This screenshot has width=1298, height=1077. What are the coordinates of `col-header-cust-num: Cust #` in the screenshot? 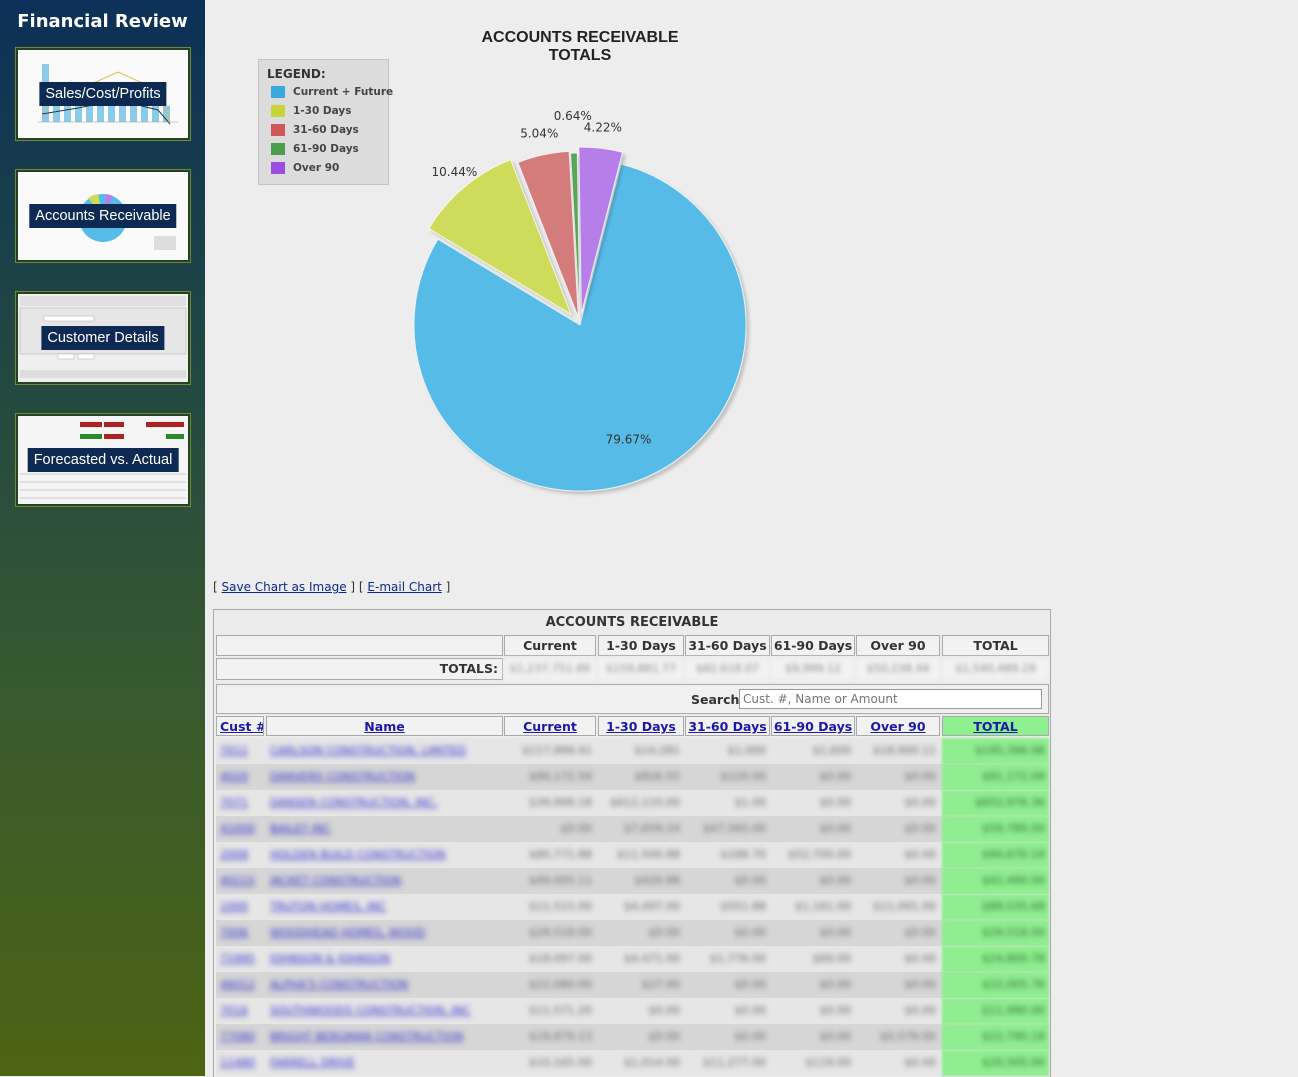 It's located at (240, 726).